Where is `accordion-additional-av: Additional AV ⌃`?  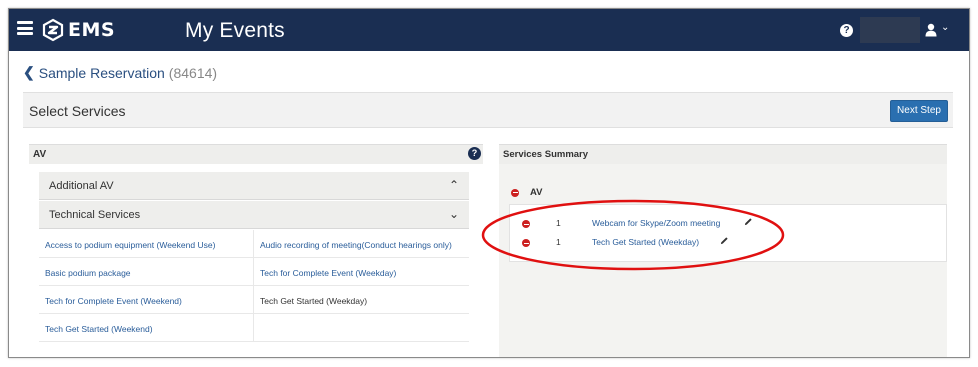
accordion-additional-av: Additional AV ⌃ is located at coordinates (254, 186).